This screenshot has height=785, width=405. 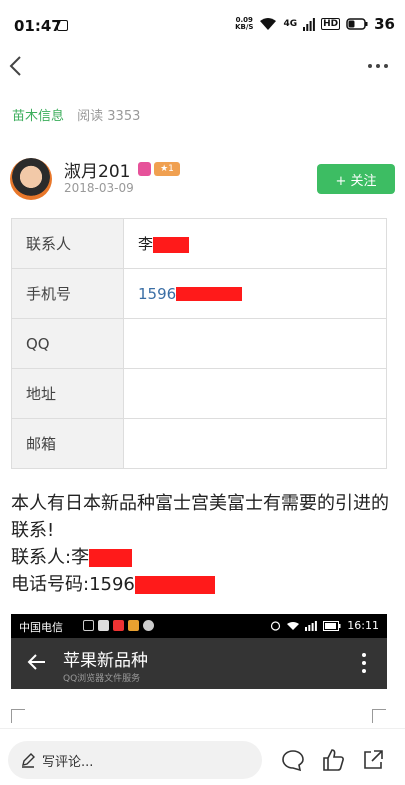 What do you see at coordinates (109, 116) in the screenshot?
I see `read-count: 阅读 3353` at bounding box center [109, 116].